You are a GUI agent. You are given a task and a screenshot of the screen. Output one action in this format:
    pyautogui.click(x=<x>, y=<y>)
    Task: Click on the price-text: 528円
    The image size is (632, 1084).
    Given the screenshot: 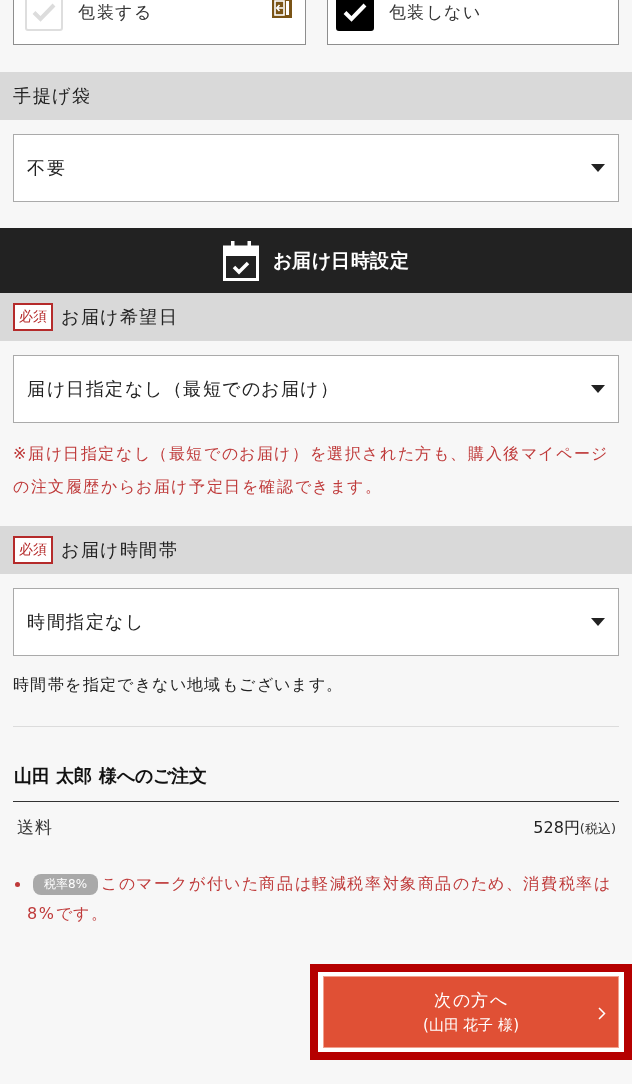 What is the action you would take?
    pyautogui.click(x=556, y=827)
    